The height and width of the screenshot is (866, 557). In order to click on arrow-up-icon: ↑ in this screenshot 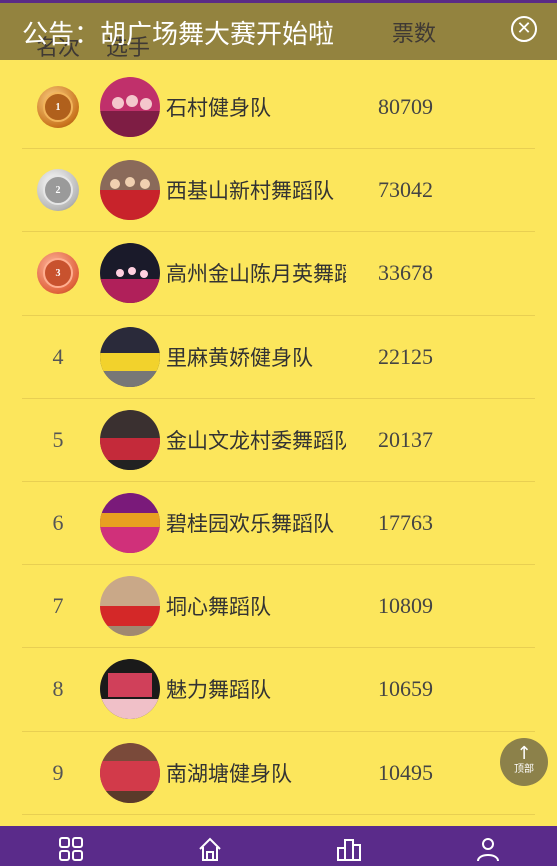, I will do `click(524, 753)`.